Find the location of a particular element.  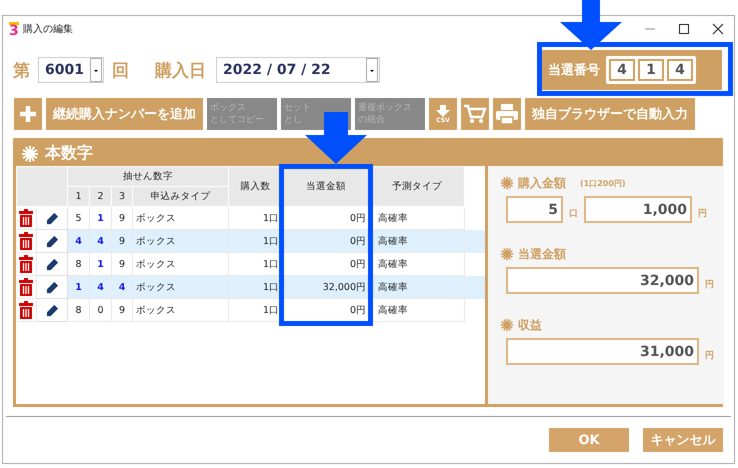

winnings-label: 当選金額 is located at coordinates (542, 254).